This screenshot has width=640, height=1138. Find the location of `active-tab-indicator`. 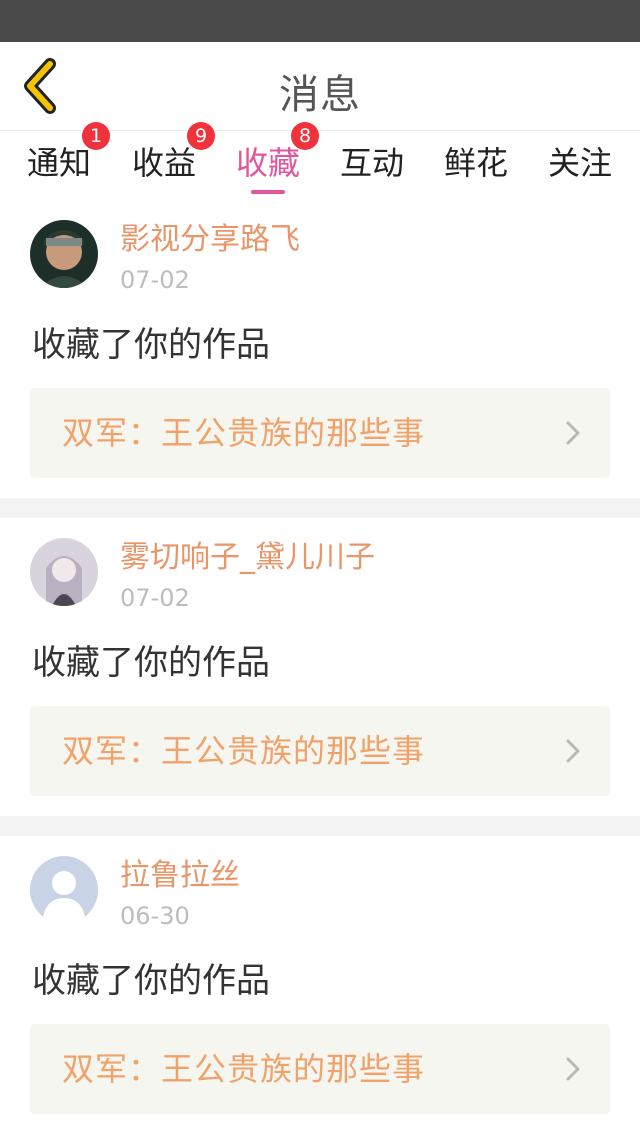

active-tab-indicator is located at coordinates (268, 192).